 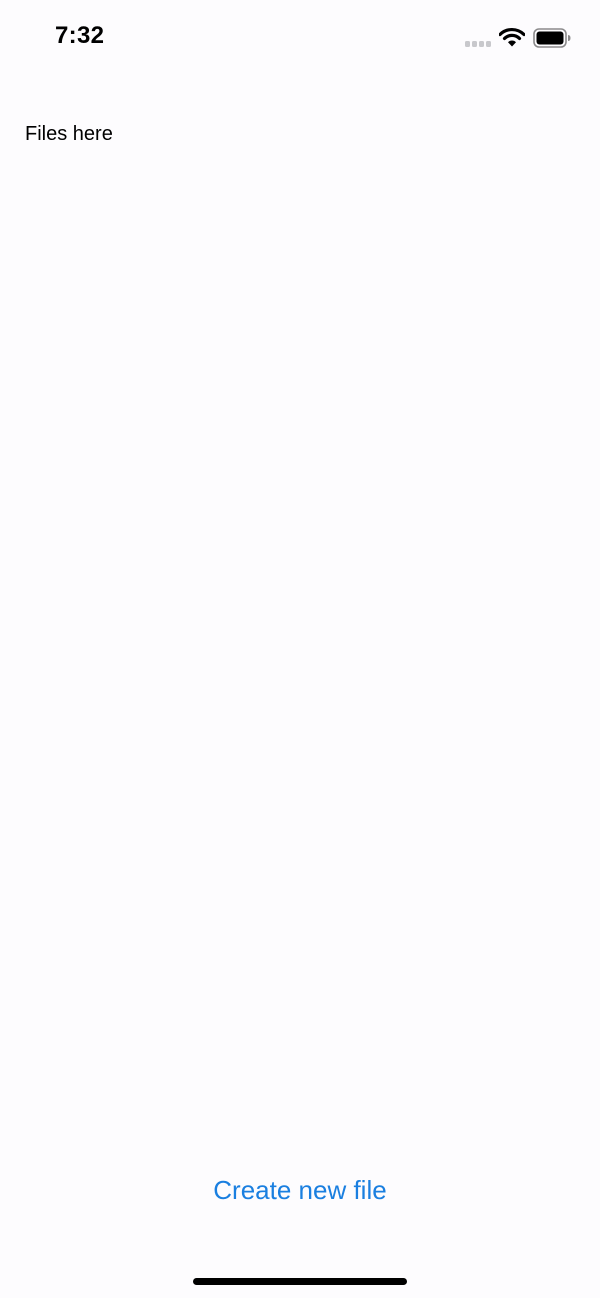 What do you see at coordinates (80, 35) in the screenshot?
I see `status-time: 7:32` at bounding box center [80, 35].